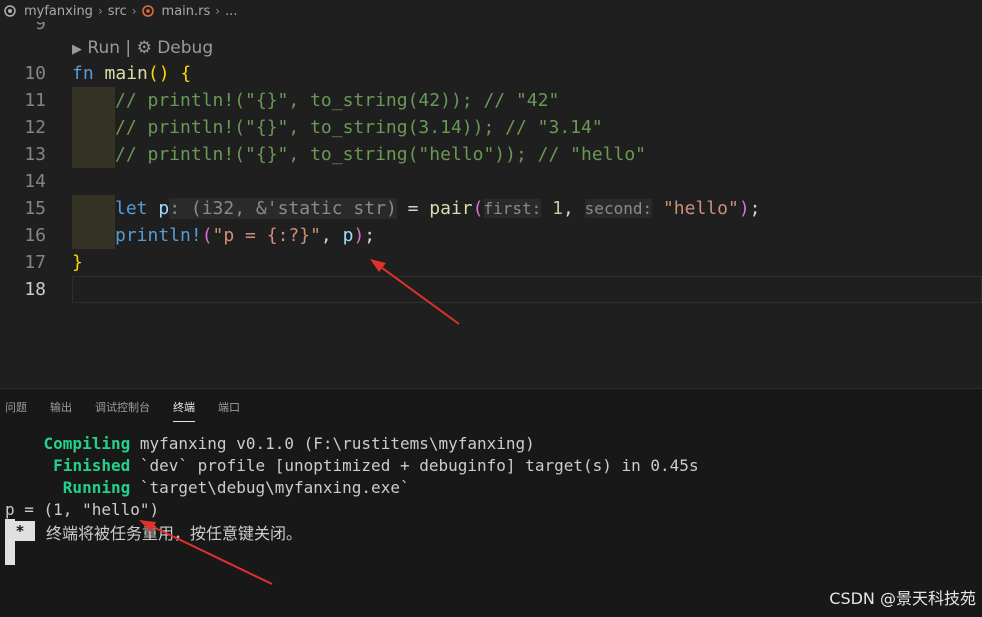  Describe the element at coordinates (82, 509) in the screenshot. I see `program-output: p = (1, "hello")` at that location.